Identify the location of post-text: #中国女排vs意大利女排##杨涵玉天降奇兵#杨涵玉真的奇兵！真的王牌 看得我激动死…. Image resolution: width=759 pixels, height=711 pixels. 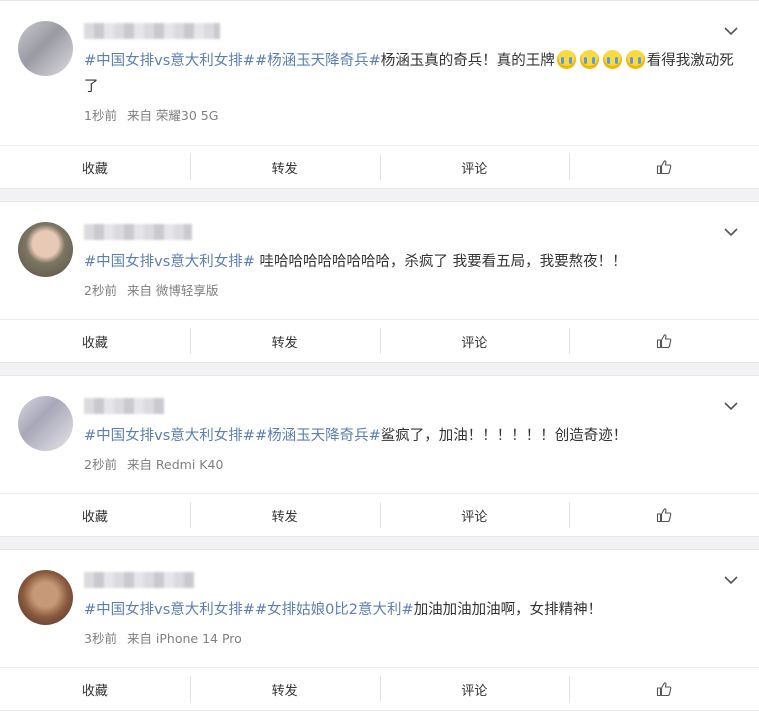
(409, 74).